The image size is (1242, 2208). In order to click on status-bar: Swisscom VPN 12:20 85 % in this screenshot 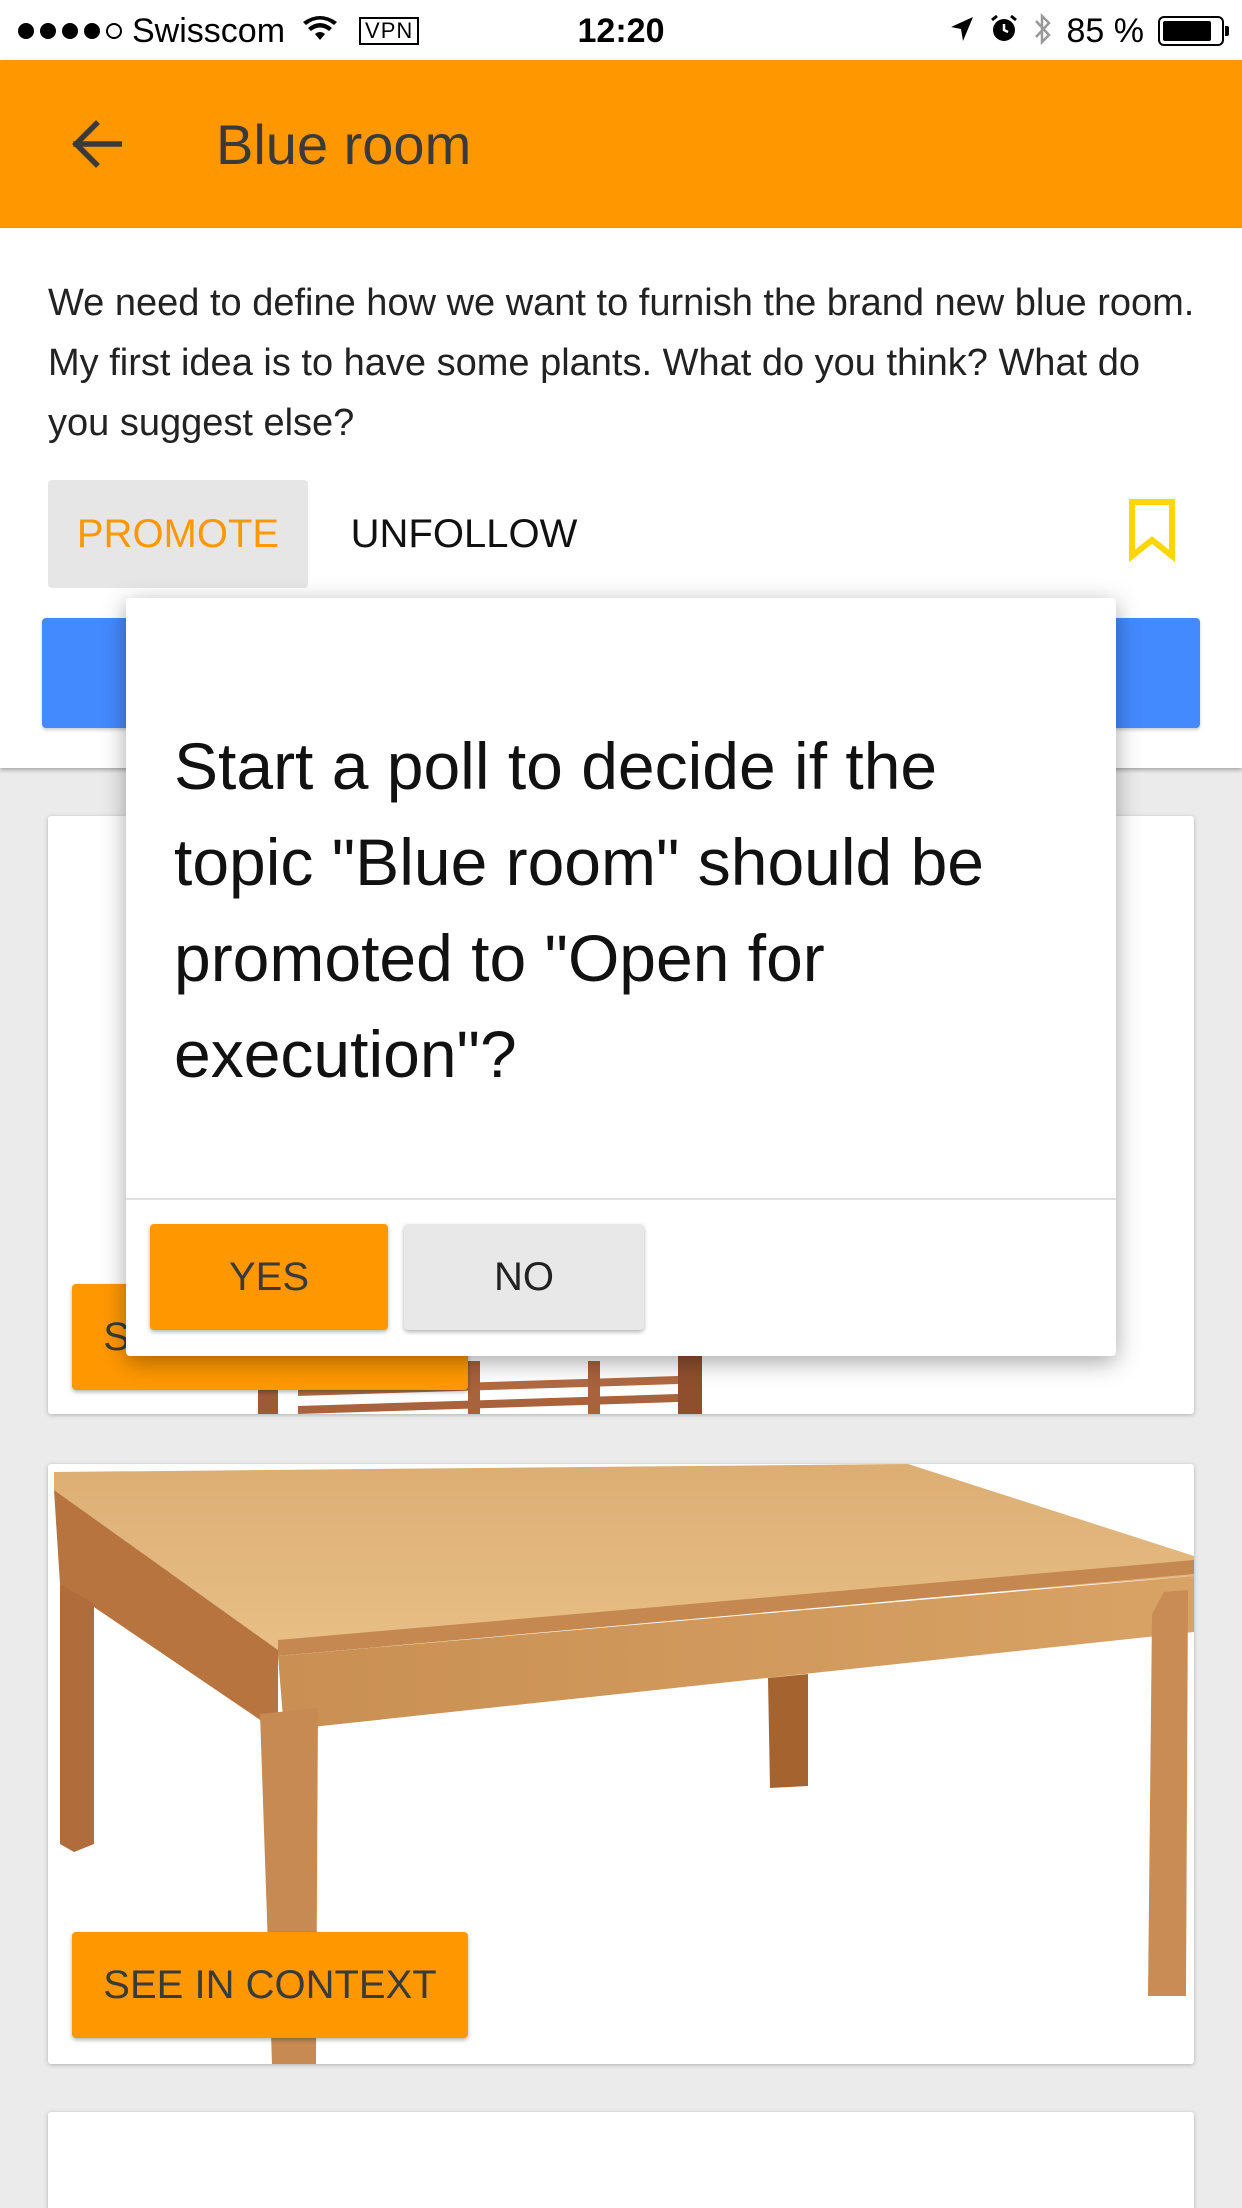, I will do `click(621, 30)`.